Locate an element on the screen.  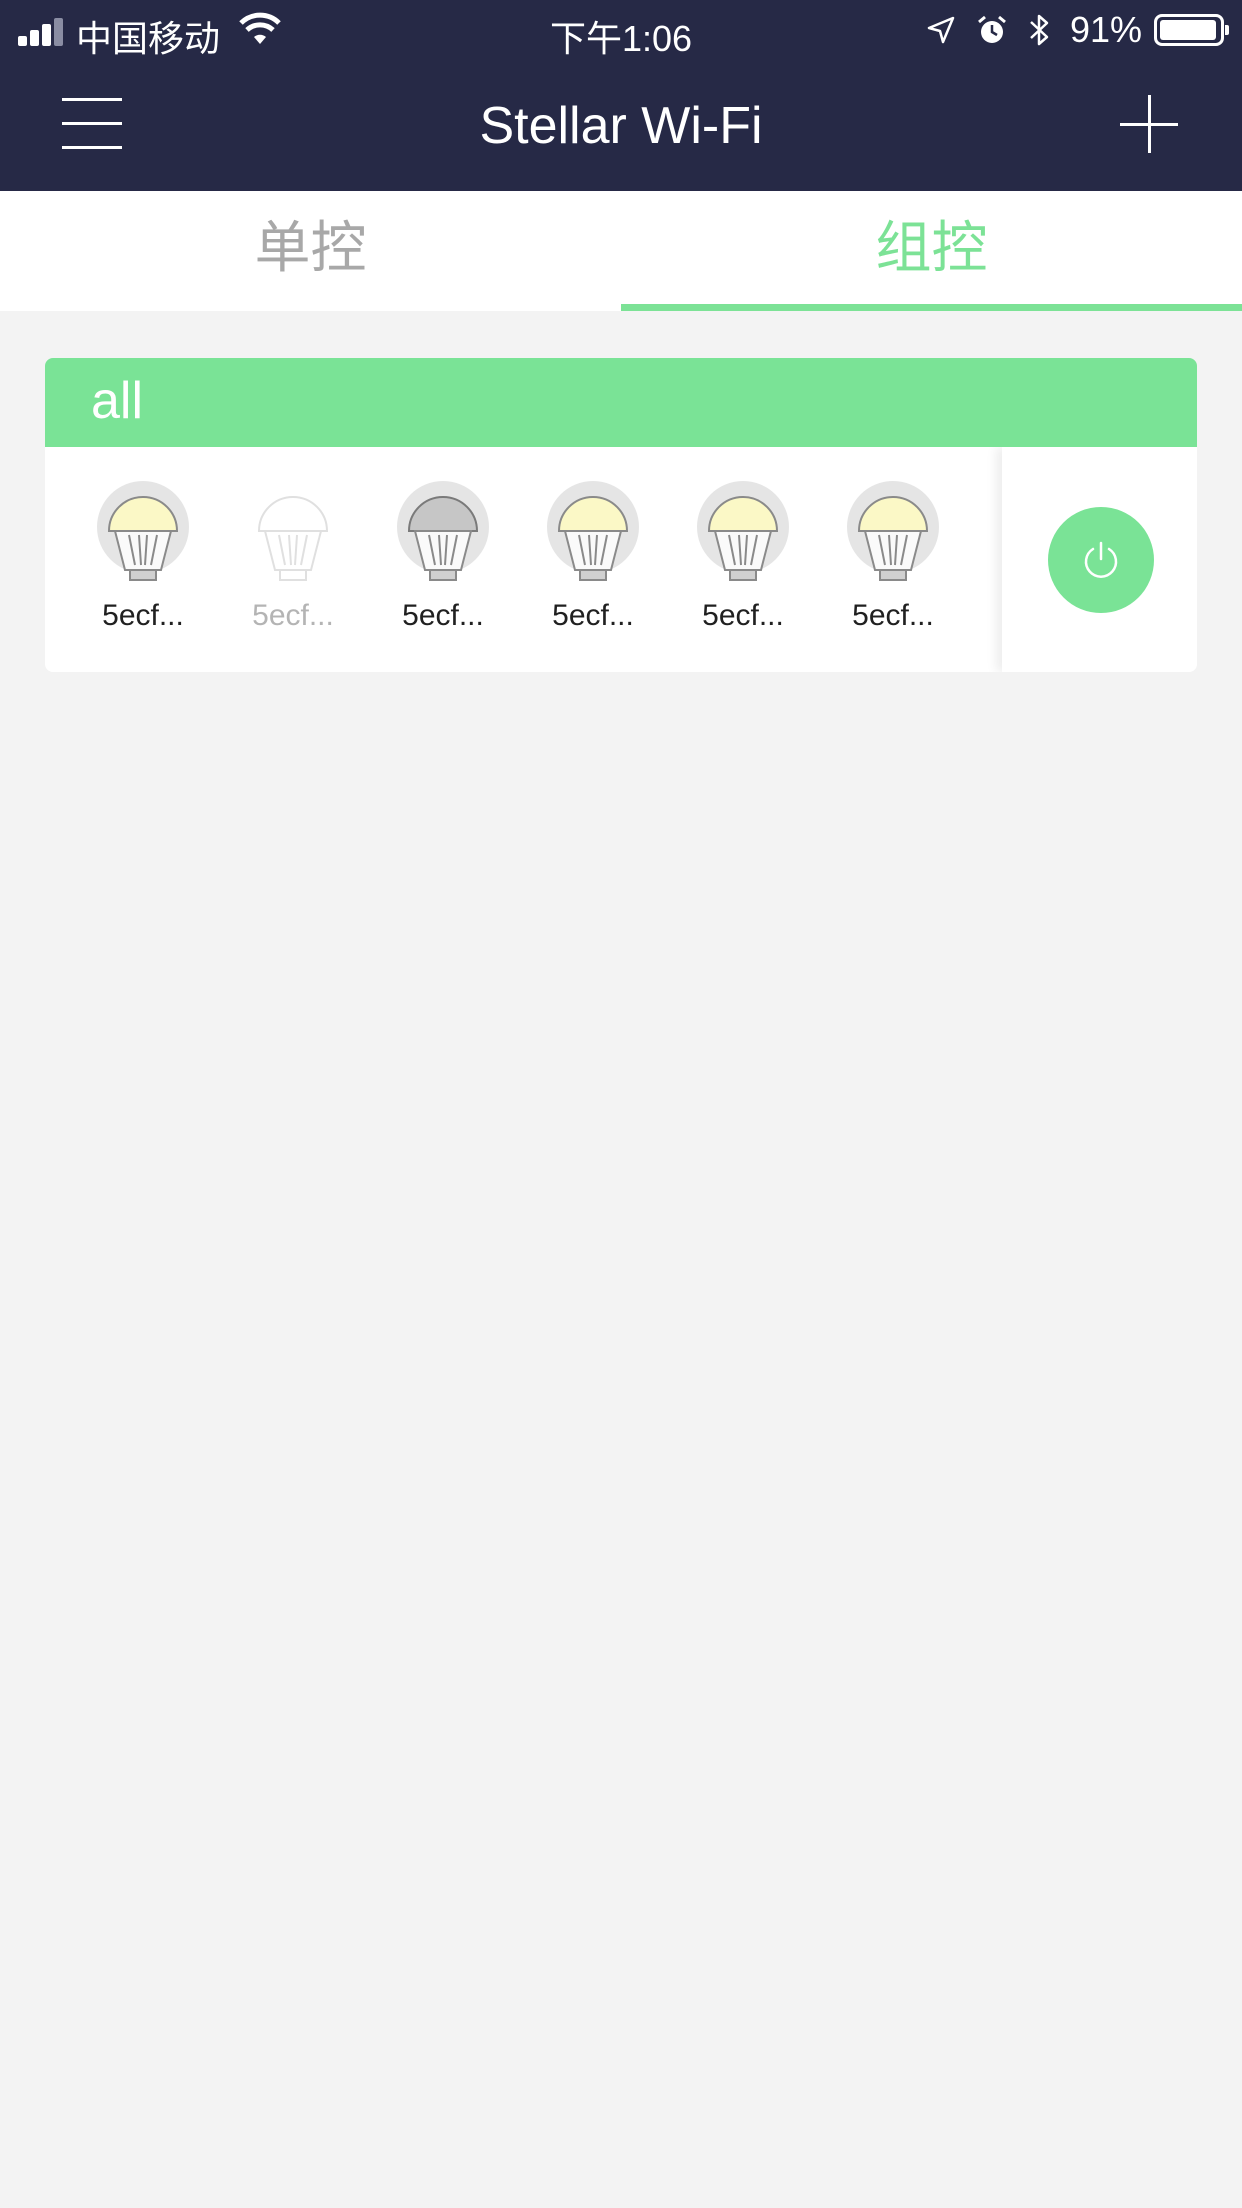
battery-percent: 91% is located at coordinates (1105, 29).